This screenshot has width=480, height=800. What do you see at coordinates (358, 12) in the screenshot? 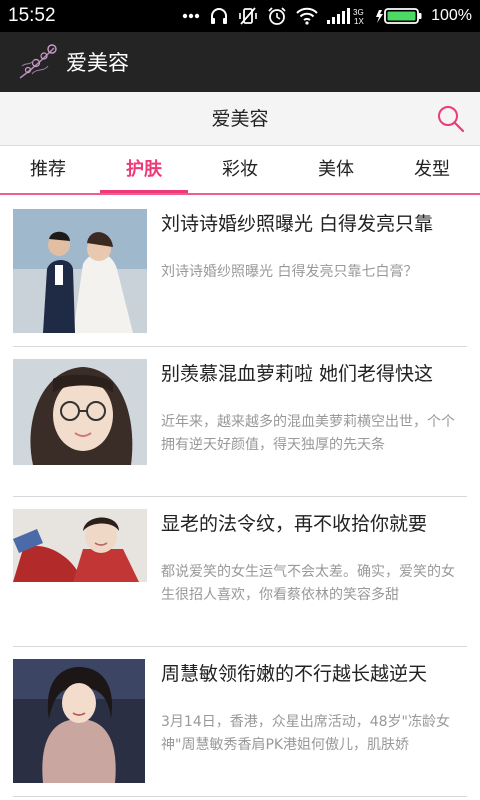
I see `network-type-label: 3G` at bounding box center [358, 12].